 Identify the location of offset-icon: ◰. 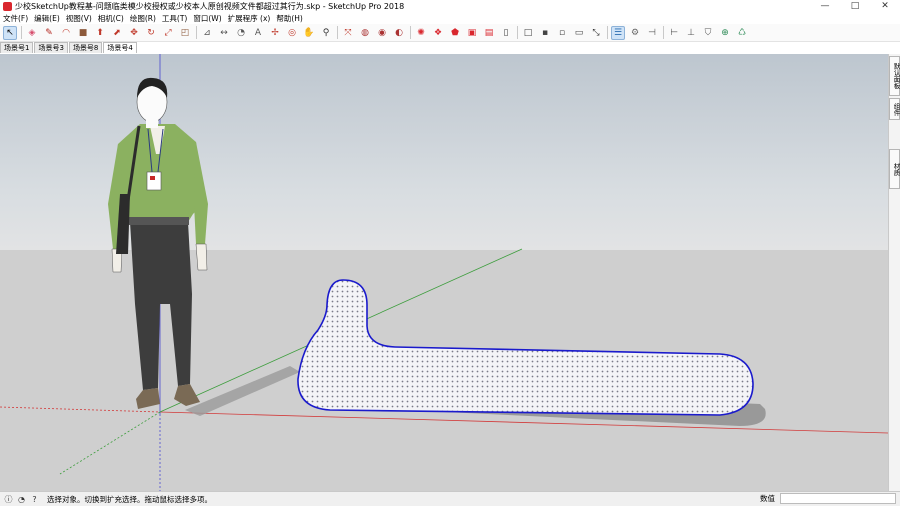
(185, 33).